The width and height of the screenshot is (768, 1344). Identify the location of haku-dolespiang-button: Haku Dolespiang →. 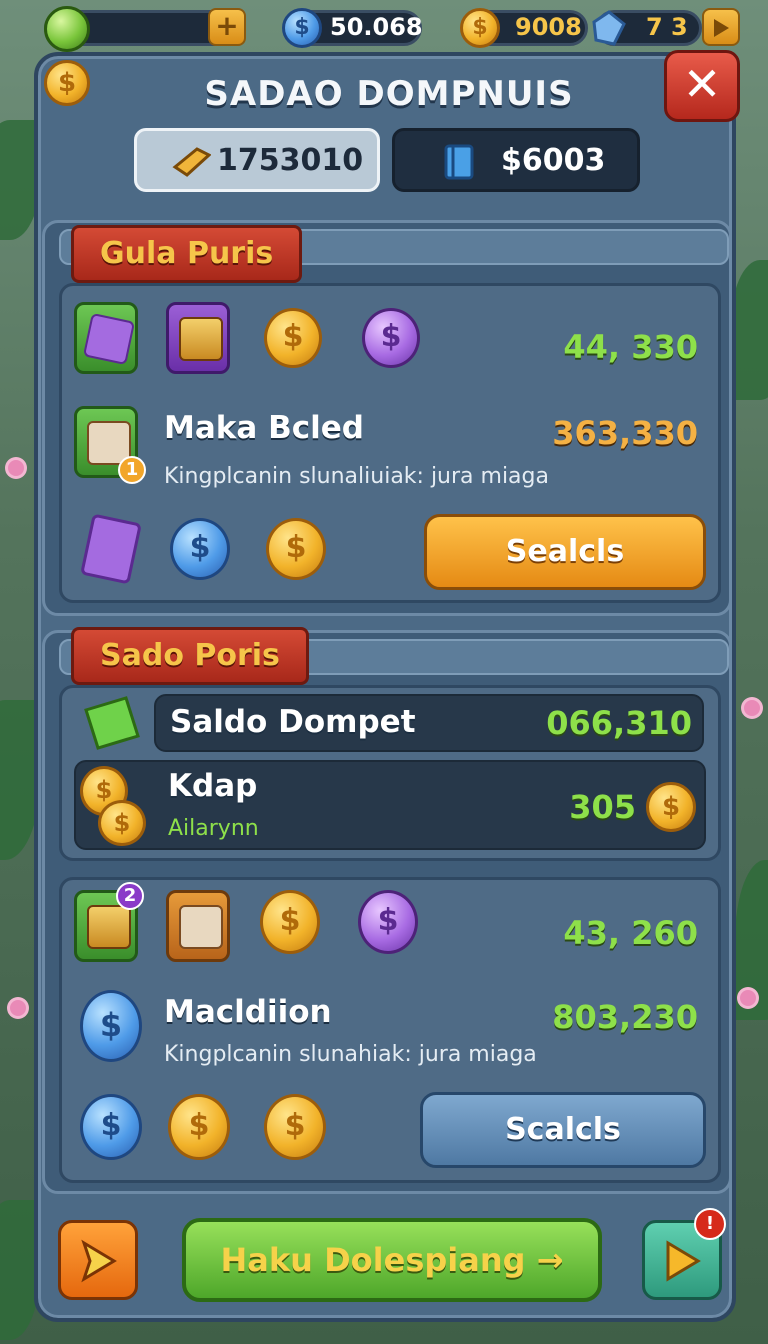
(392, 1260).